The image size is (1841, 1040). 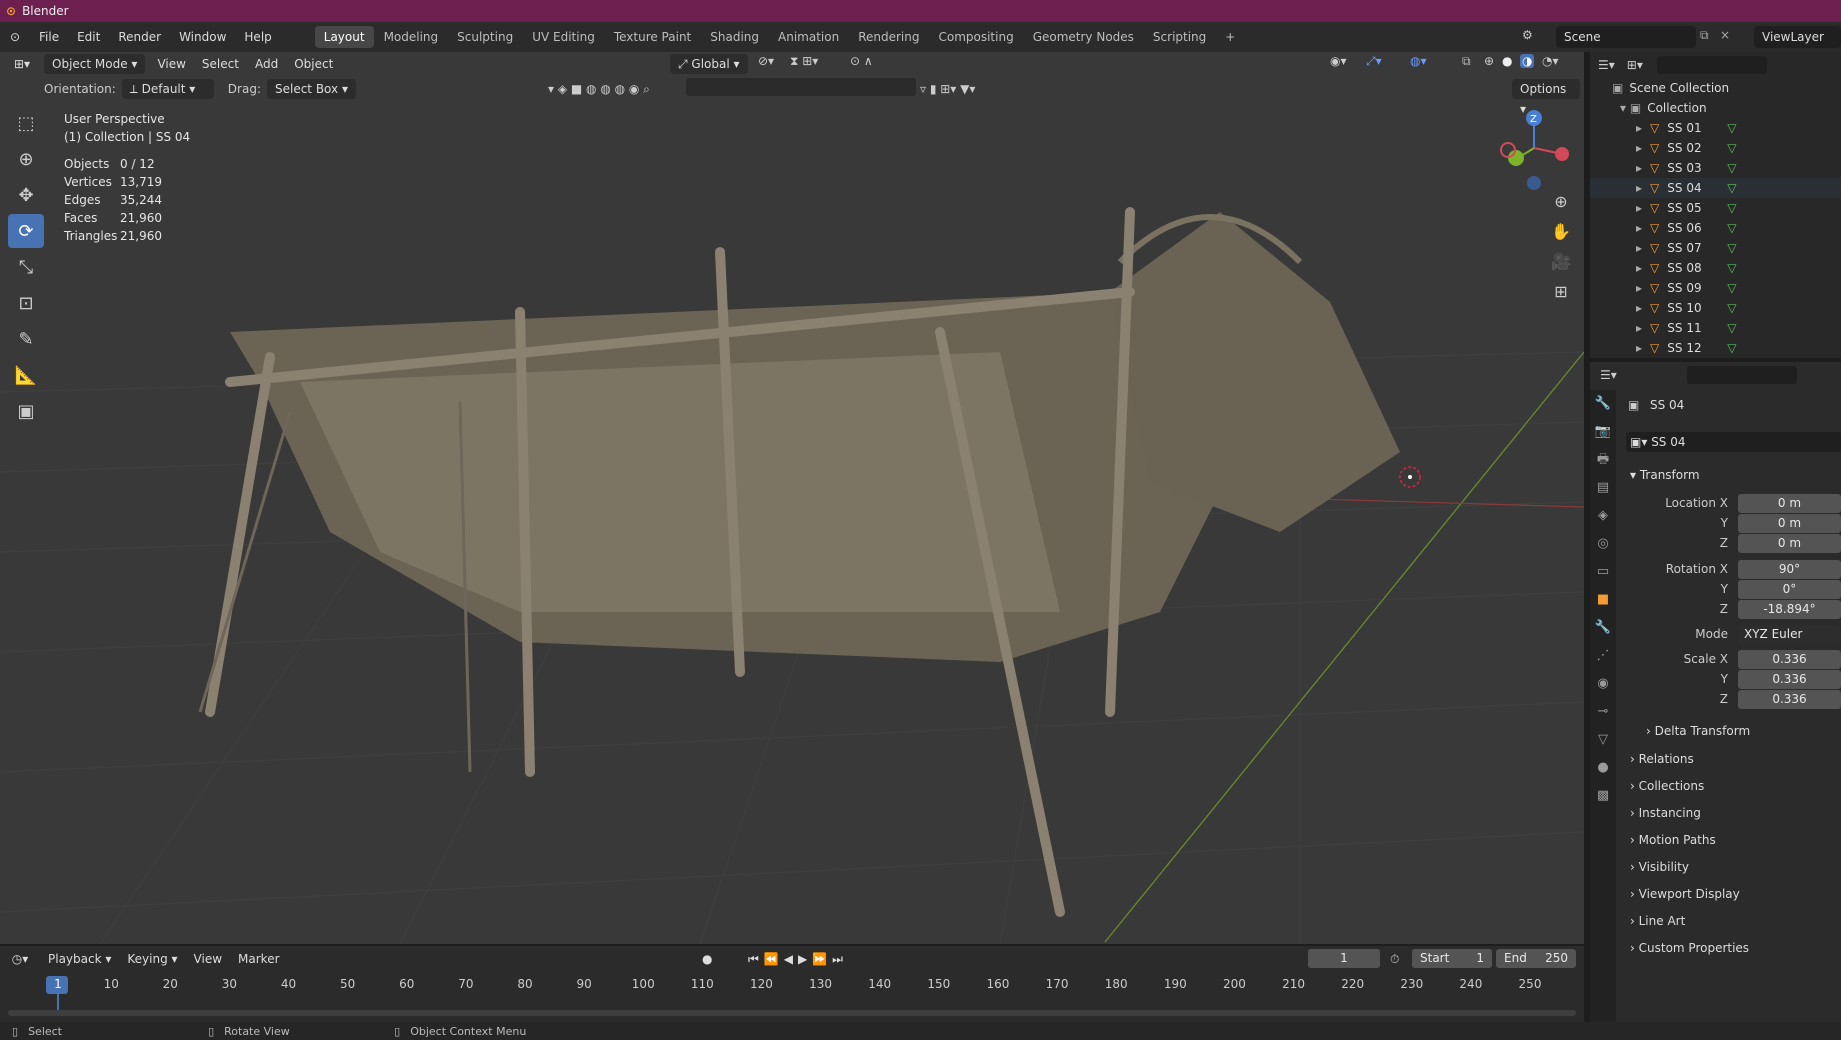 I want to click on shading-wire-icon: ⊕, so click(x=1489, y=61).